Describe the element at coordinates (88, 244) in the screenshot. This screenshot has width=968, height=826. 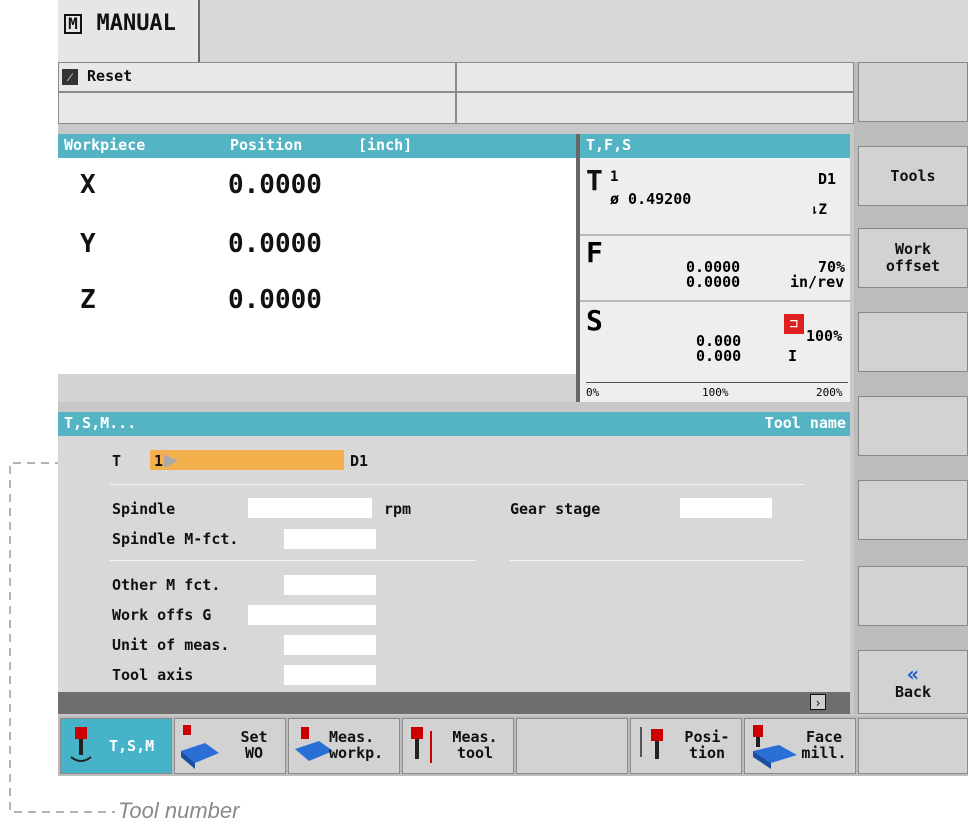
I see `axis-y-label: Y` at that location.